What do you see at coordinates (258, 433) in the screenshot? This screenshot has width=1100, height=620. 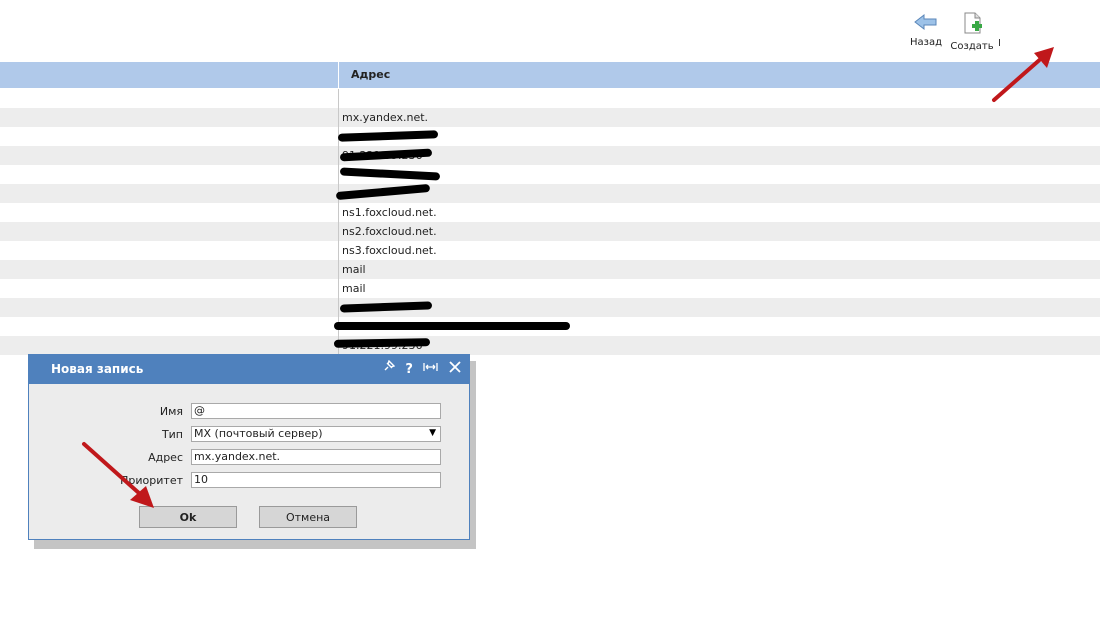 I see `type-selected-value: MX (почтовый сервер)` at bounding box center [258, 433].